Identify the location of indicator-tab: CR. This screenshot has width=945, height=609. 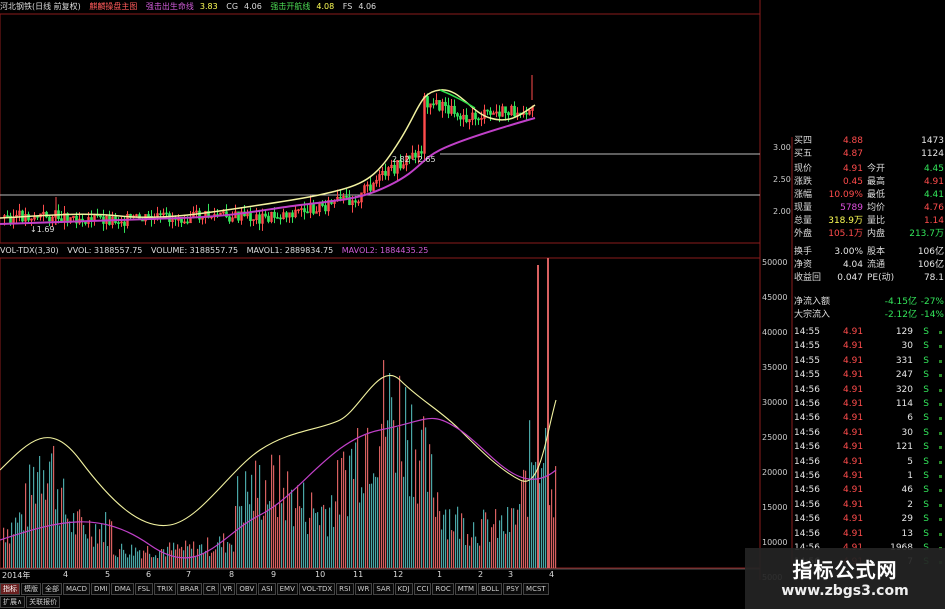
(211, 589).